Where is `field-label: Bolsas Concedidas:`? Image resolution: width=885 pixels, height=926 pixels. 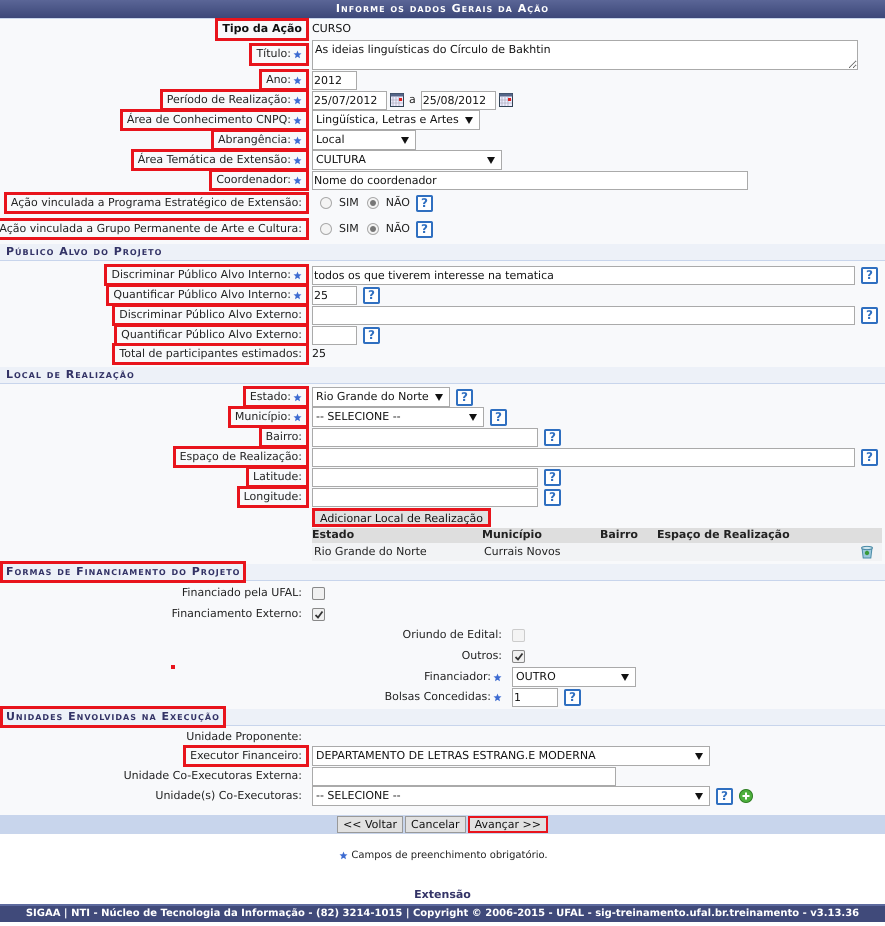 field-label: Bolsas Concedidas: is located at coordinates (437, 696).